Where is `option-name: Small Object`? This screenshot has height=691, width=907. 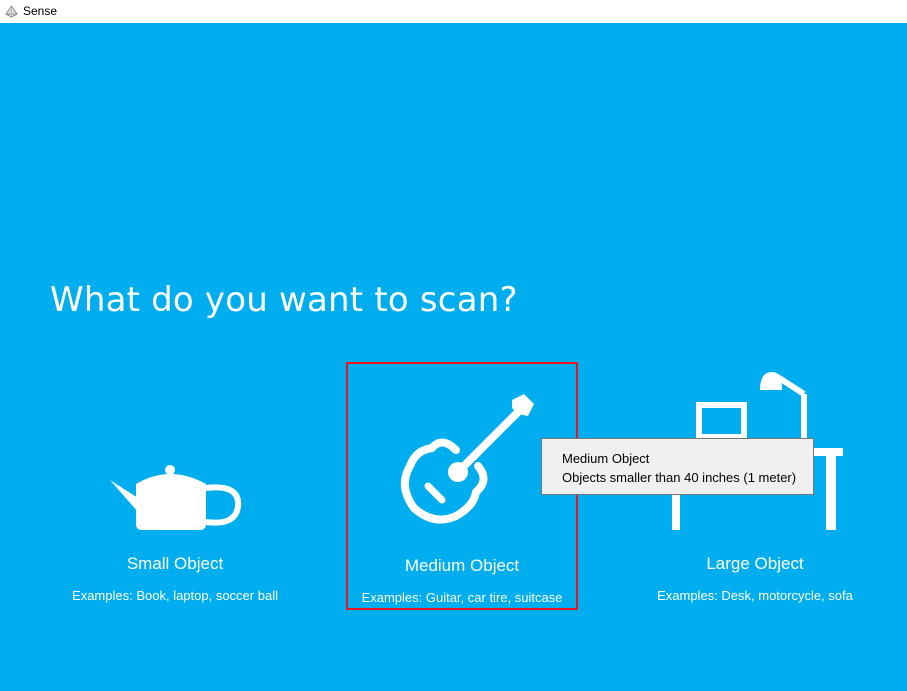 option-name: Small Object is located at coordinates (175, 563).